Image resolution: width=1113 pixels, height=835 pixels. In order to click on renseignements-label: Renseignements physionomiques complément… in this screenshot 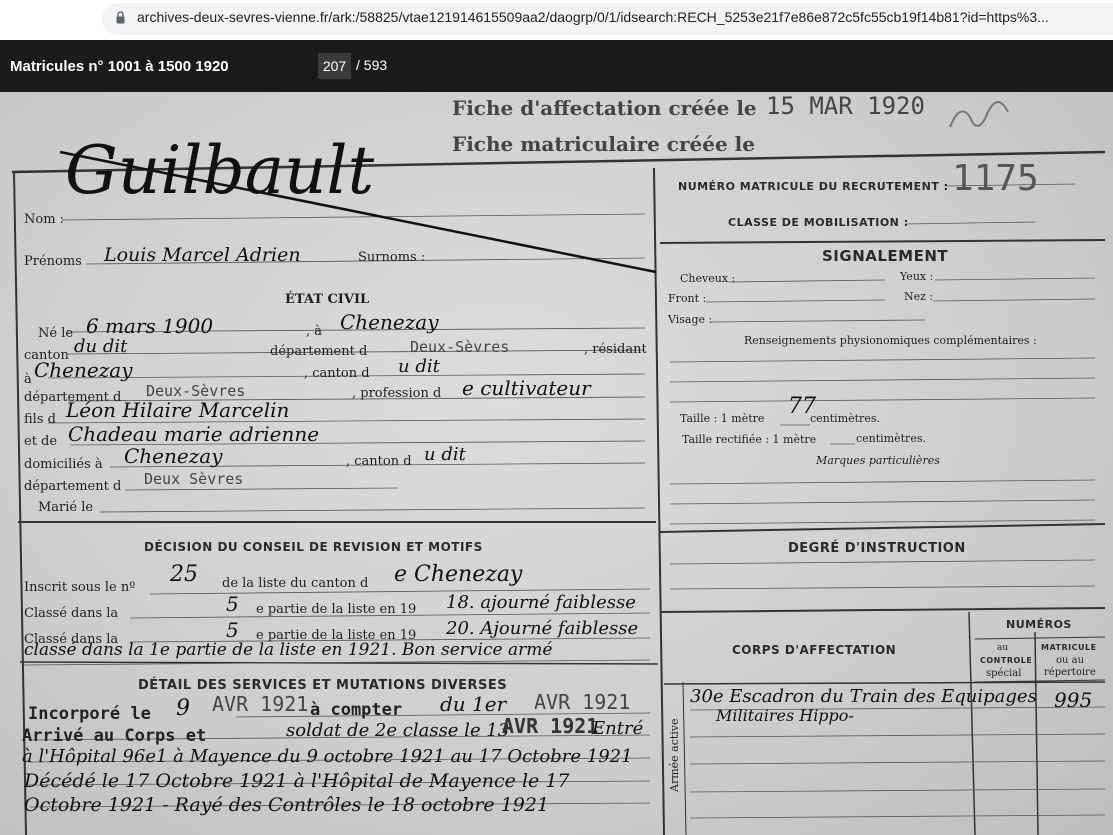, I will do `click(890, 340)`.